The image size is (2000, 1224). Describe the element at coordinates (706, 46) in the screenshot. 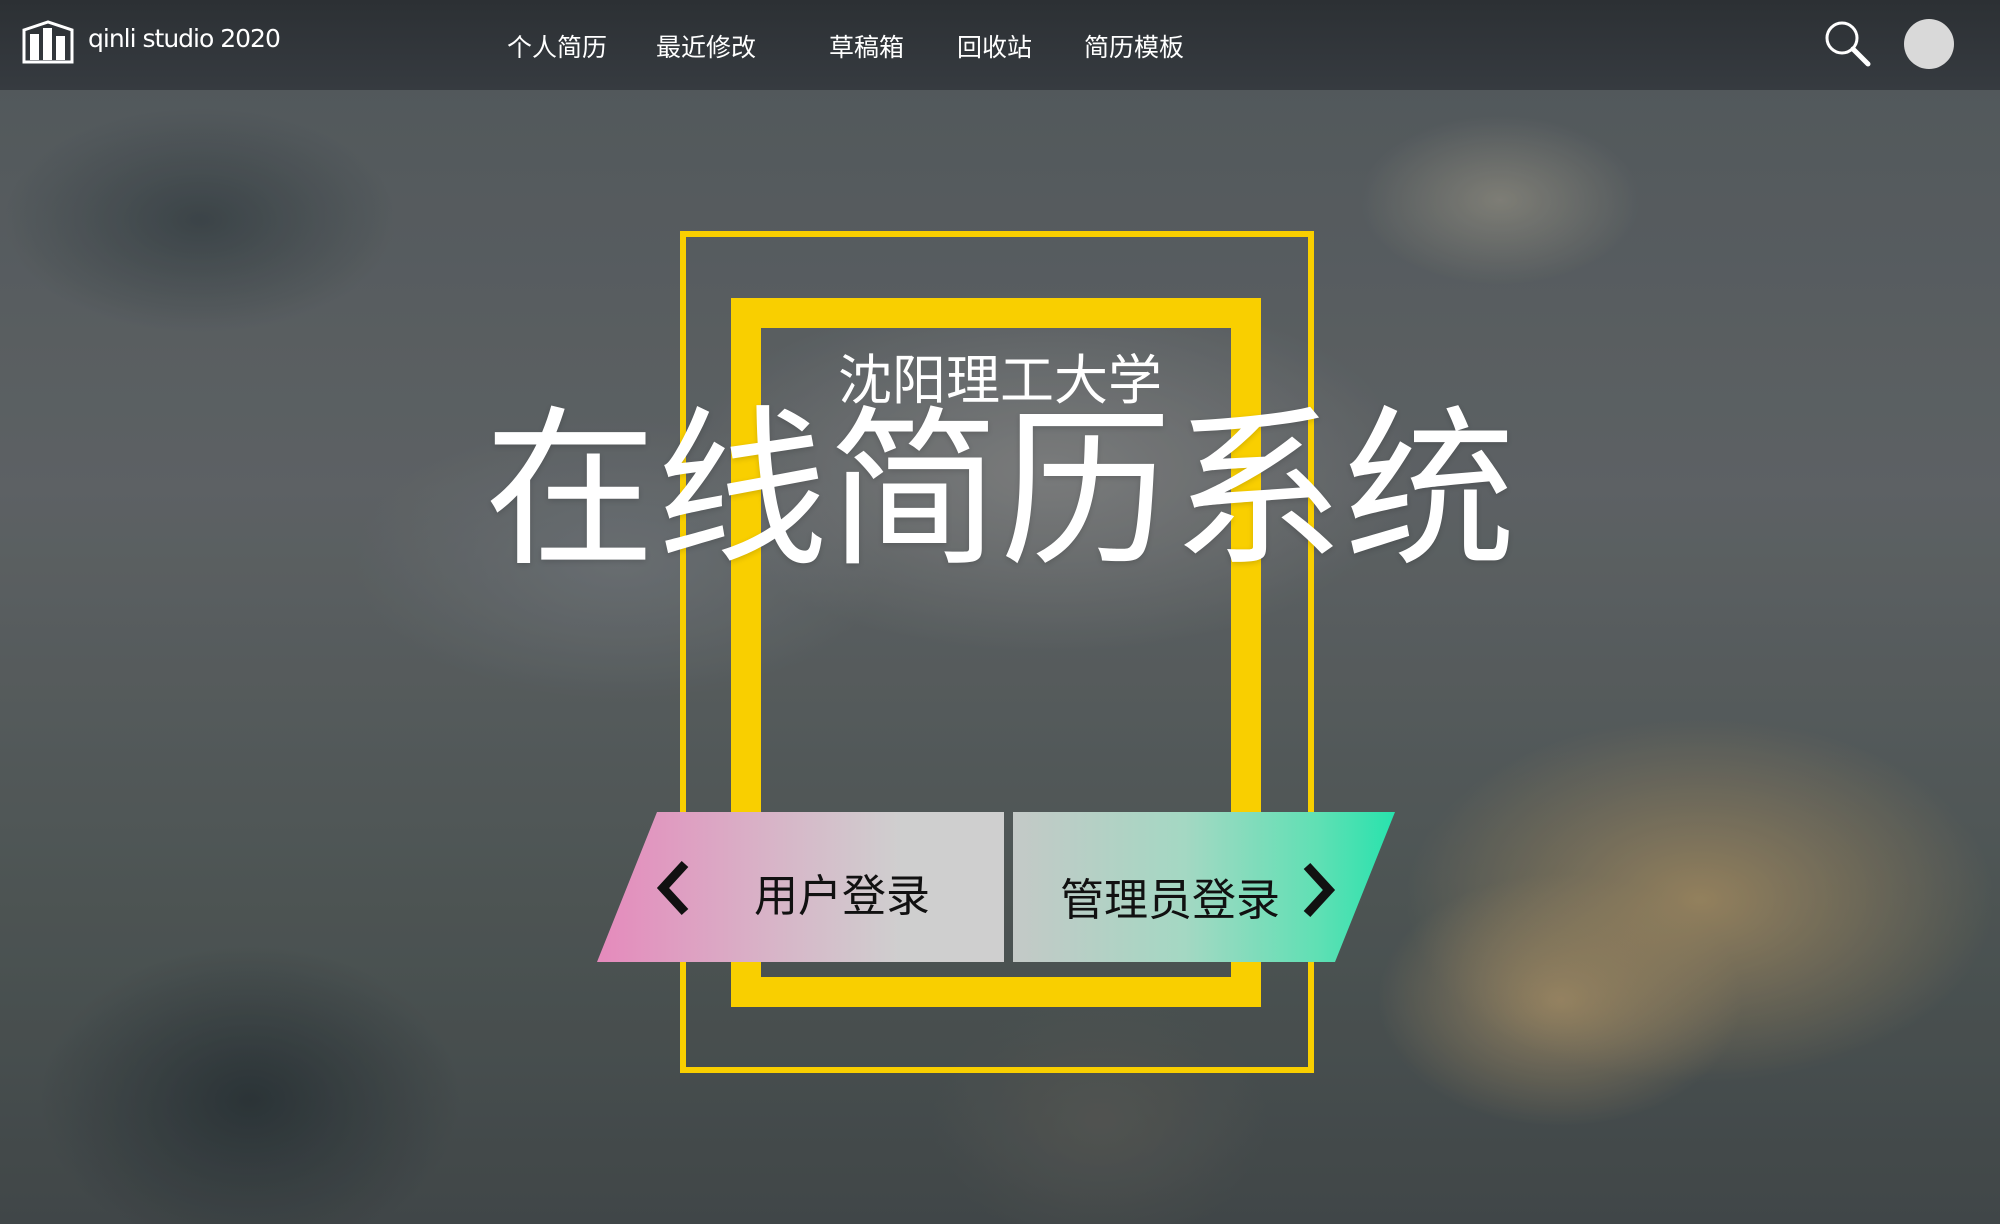

I see `nav-item-recent: 最近修改` at that location.